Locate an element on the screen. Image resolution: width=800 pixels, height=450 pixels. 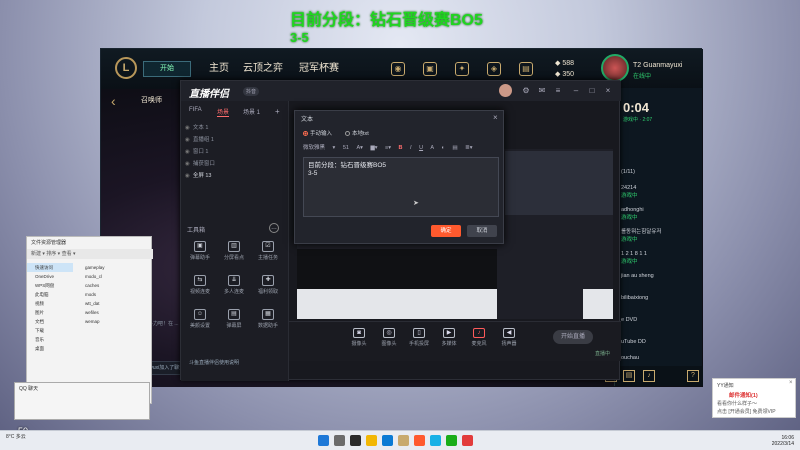
loot-icon: ✦ is located at coordinates (462, 69).